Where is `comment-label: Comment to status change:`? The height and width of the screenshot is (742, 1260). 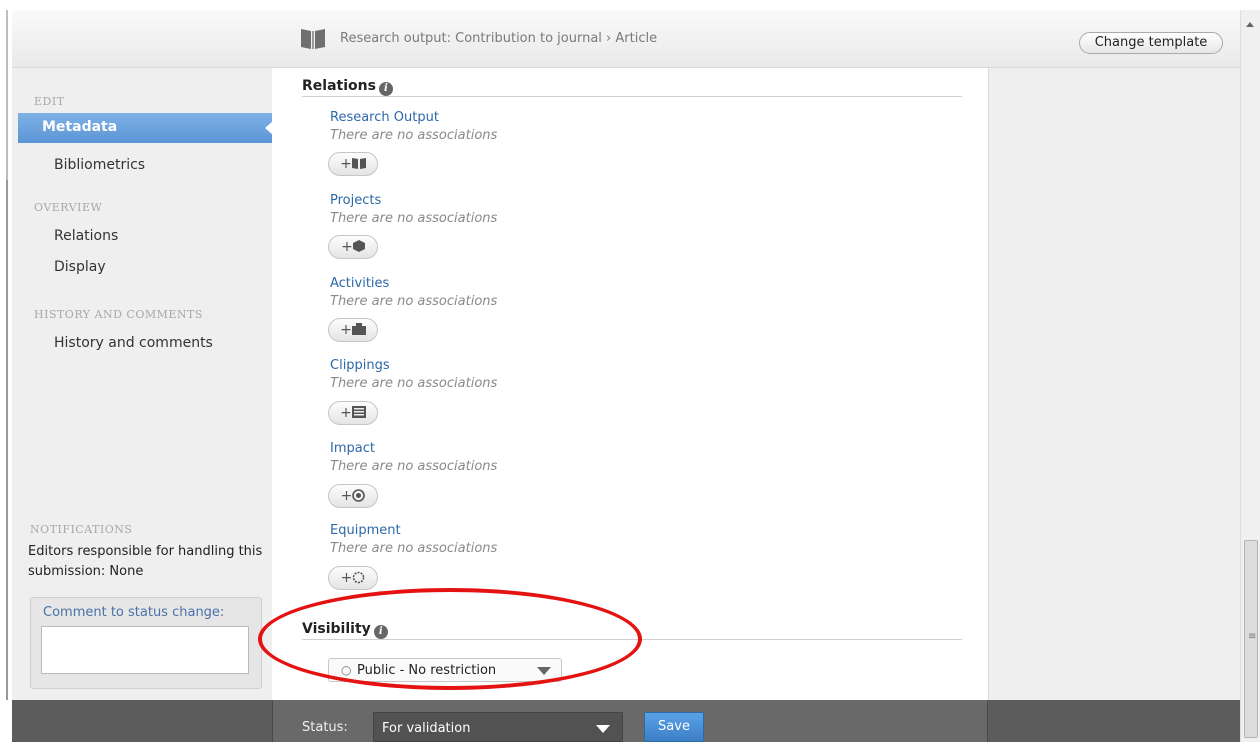 comment-label: Comment to status change: is located at coordinates (134, 612).